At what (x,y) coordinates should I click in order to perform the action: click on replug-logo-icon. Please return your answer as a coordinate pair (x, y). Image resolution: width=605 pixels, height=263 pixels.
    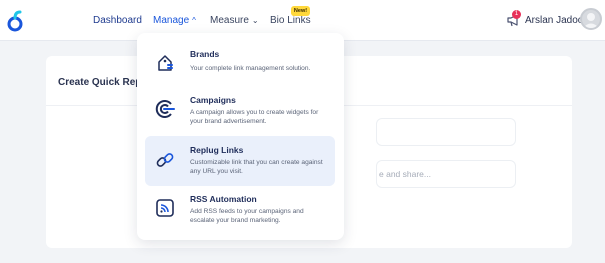
    Looking at the image, I should click on (15, 21).